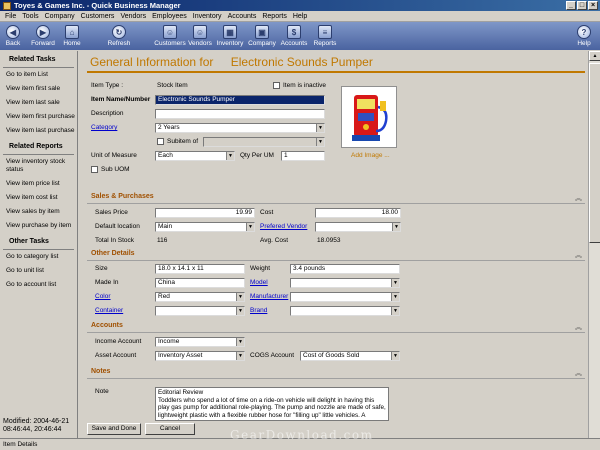  Describe the element at coordinates (200, 311) in the screenshot. I see `container-select: ▼` at that location.